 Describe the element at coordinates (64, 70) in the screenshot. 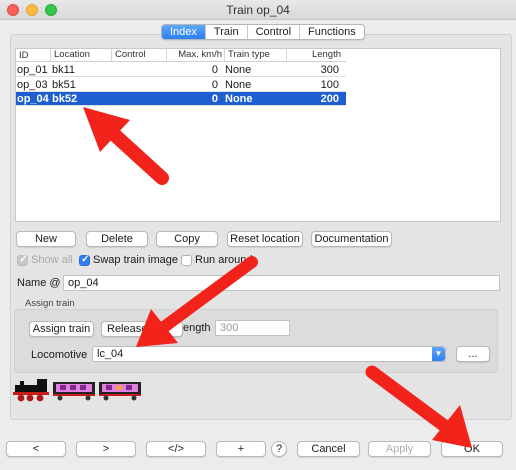

I see `cell-location: bk11` at that location.